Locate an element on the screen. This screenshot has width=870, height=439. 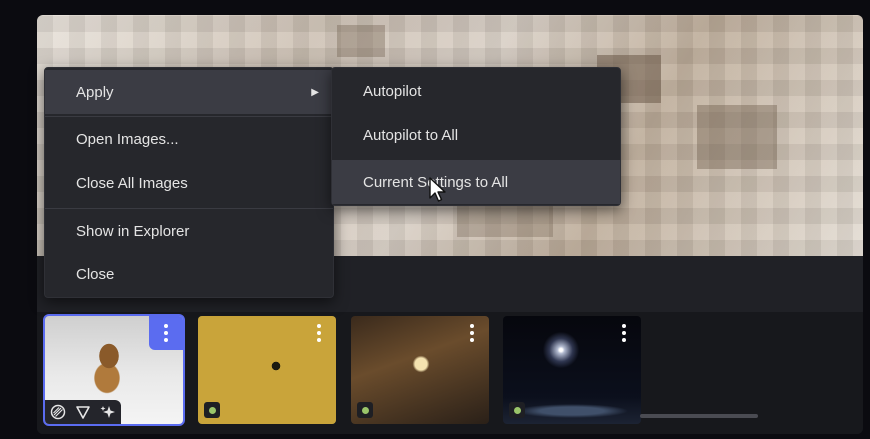
thumbnail-owl is located at coordinates (267, 370).